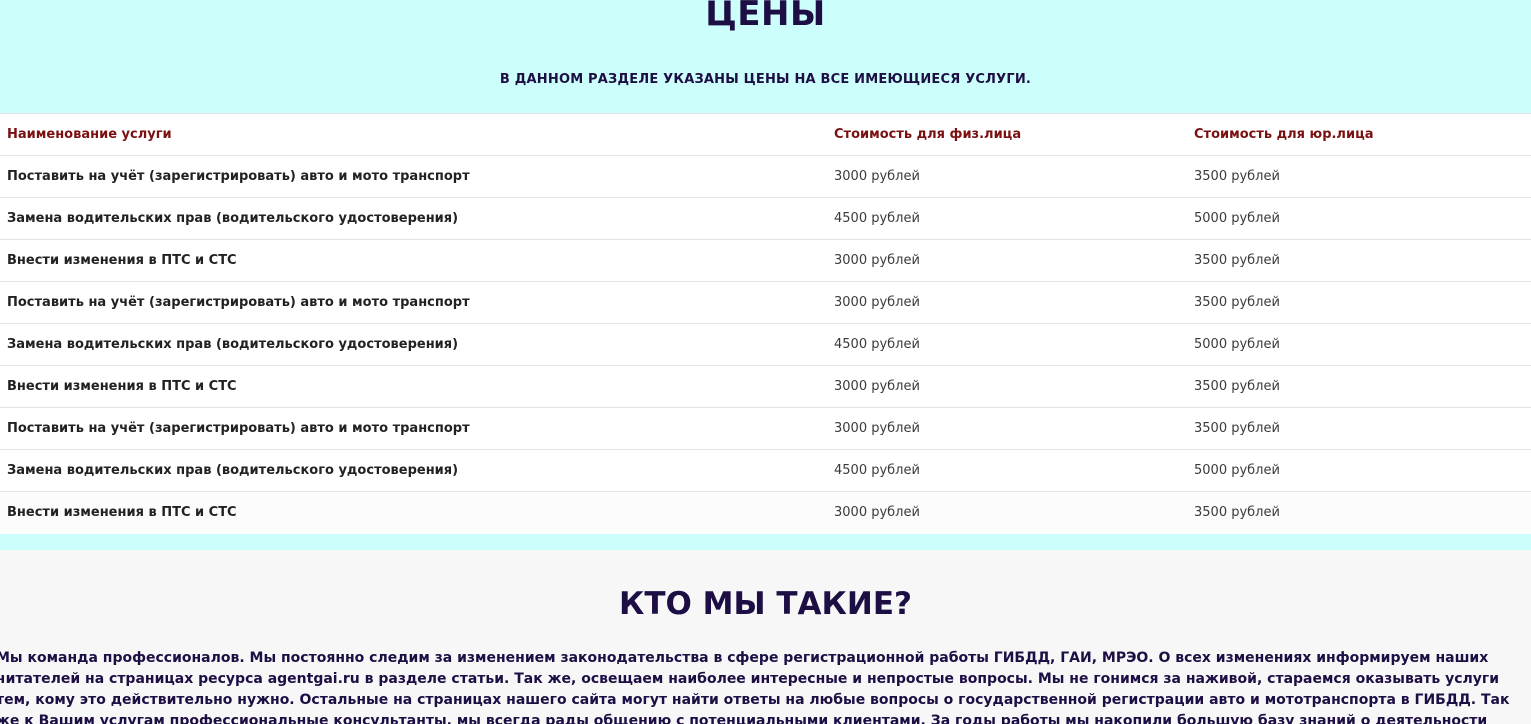 This screenshot has height=724, width=1531. I want to click on column-header-company-price: Стоимость для юр.лица, so click(1359, 134).